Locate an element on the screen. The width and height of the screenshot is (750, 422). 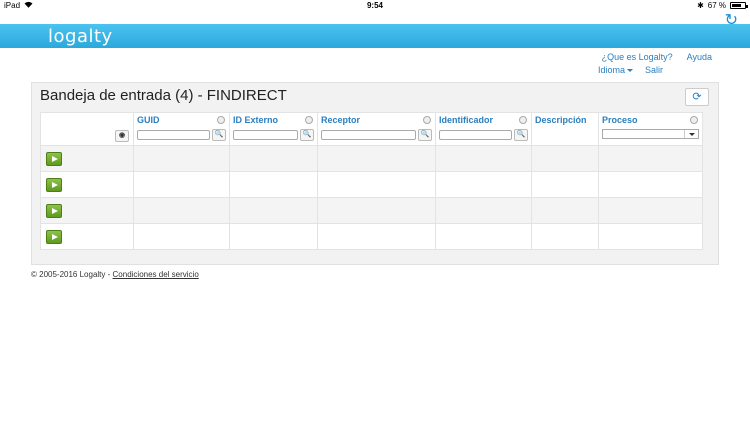
column-label-proceso: Proceso is located at coordinates (620, 120).